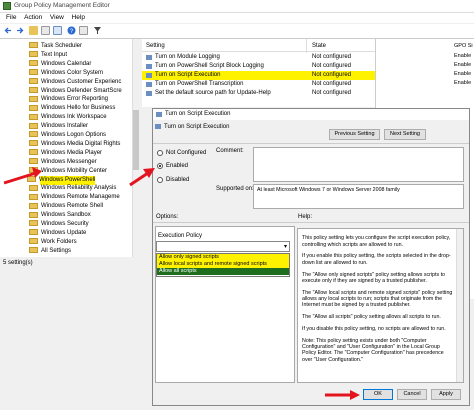 The height and width of the screenshot is (410, 474). What do you see at coordinates (342, 395) in the screenshot?
I see `arrow-to-ok` at bounding box center [342, 395].